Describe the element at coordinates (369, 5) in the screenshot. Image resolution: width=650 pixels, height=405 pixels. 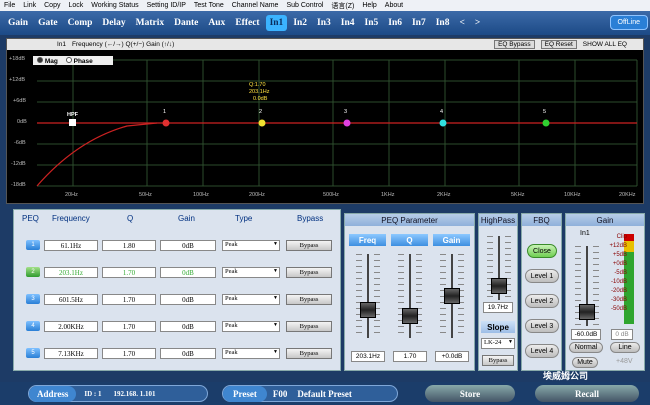
I see `menu-help: Help` at that location.